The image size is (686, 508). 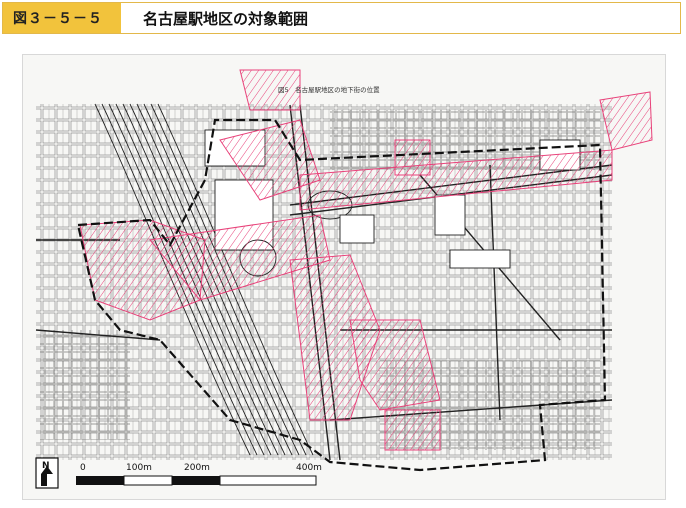 What do you see at coordinates (329, 89) in the screenshot?
I see `map-caption: 図5 名古屋駅地区の地下街の位置` at bounding box center [329, 89].